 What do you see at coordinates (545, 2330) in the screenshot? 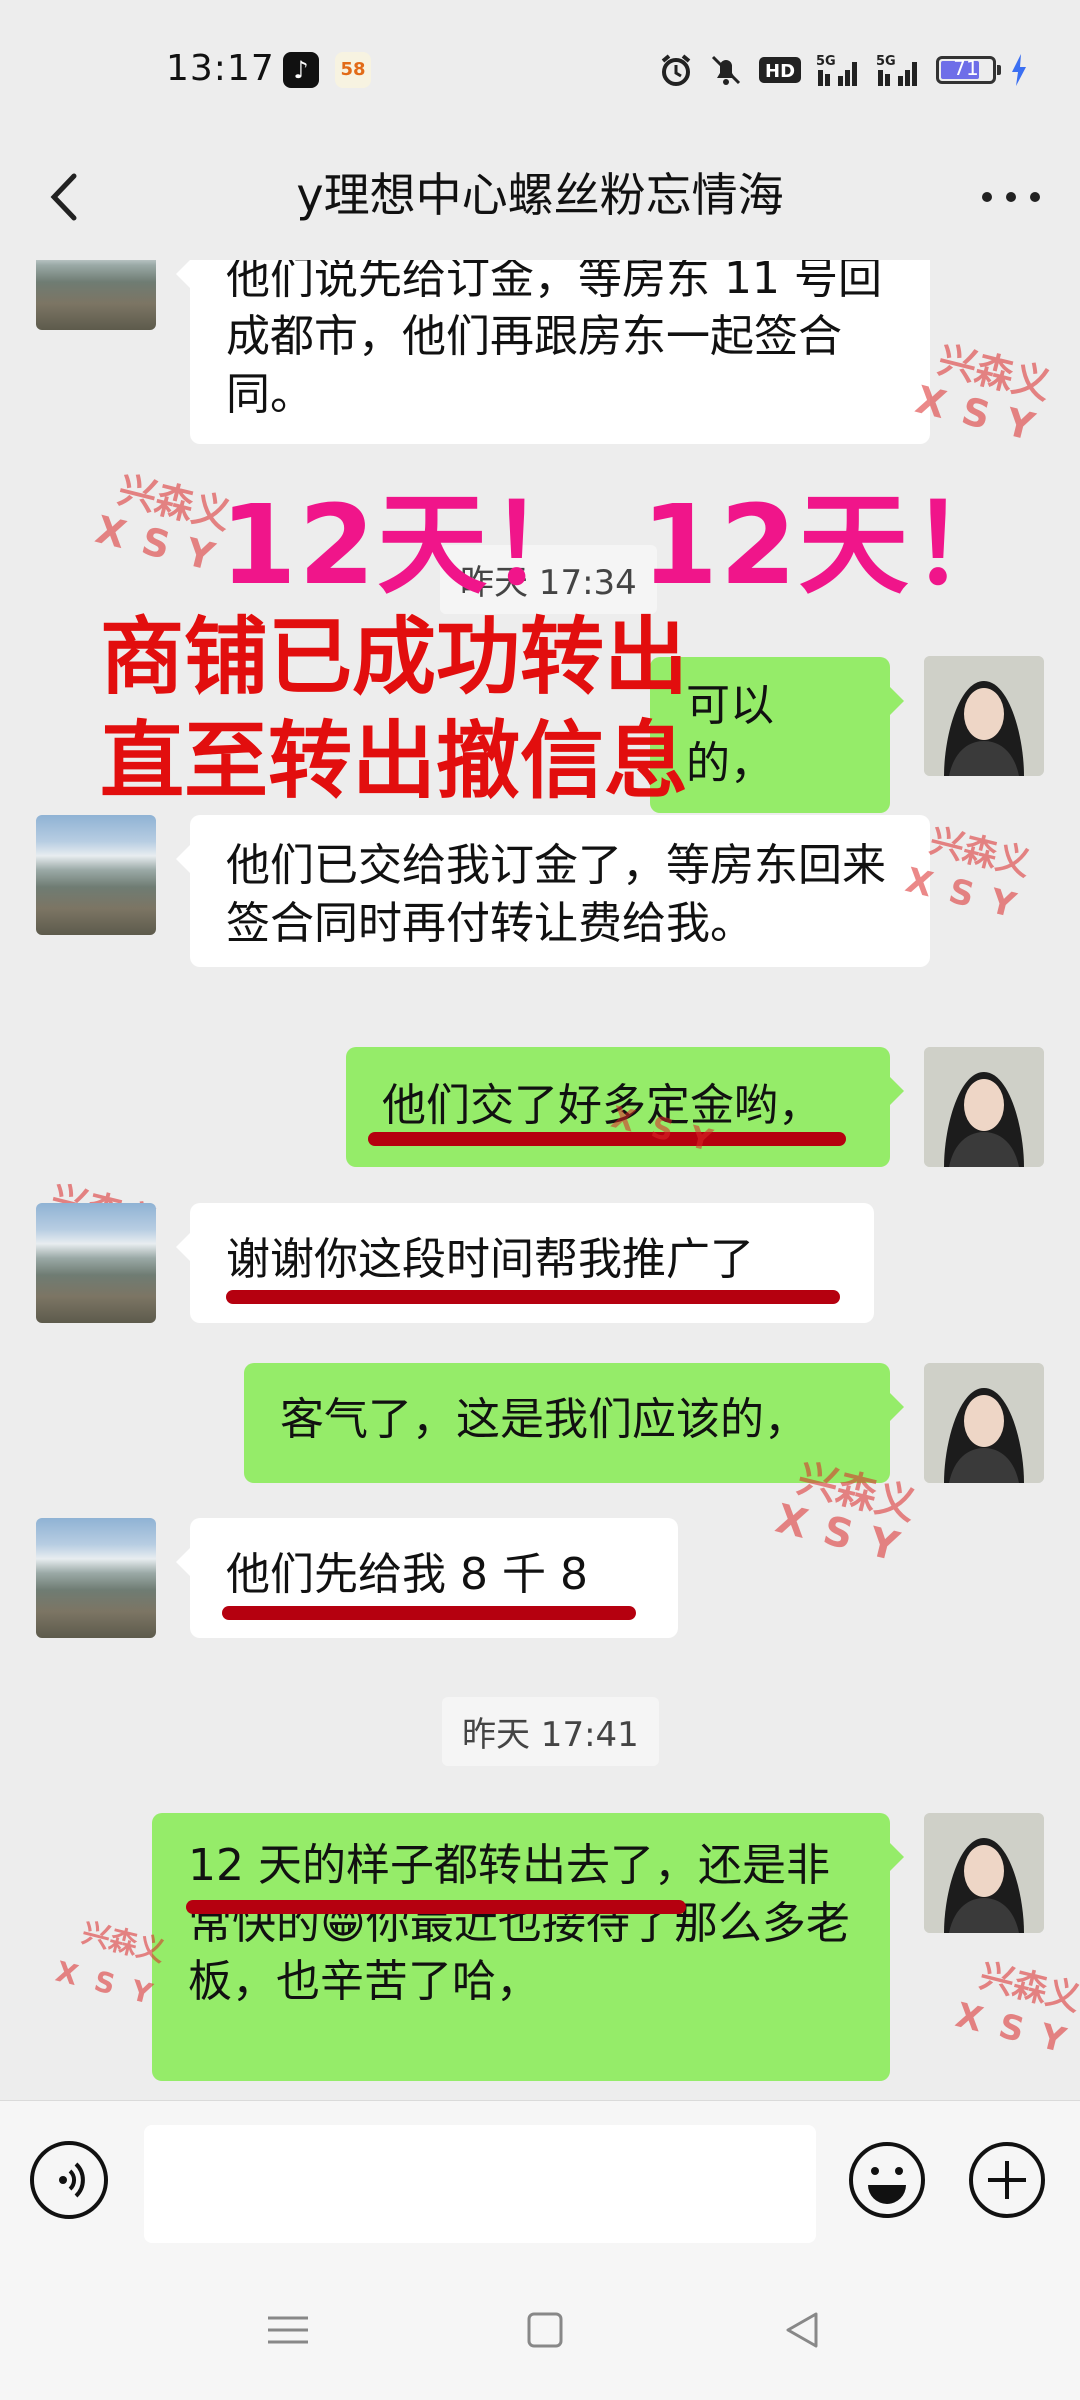
I see `home-icon` at bounding box center [545, 2330].